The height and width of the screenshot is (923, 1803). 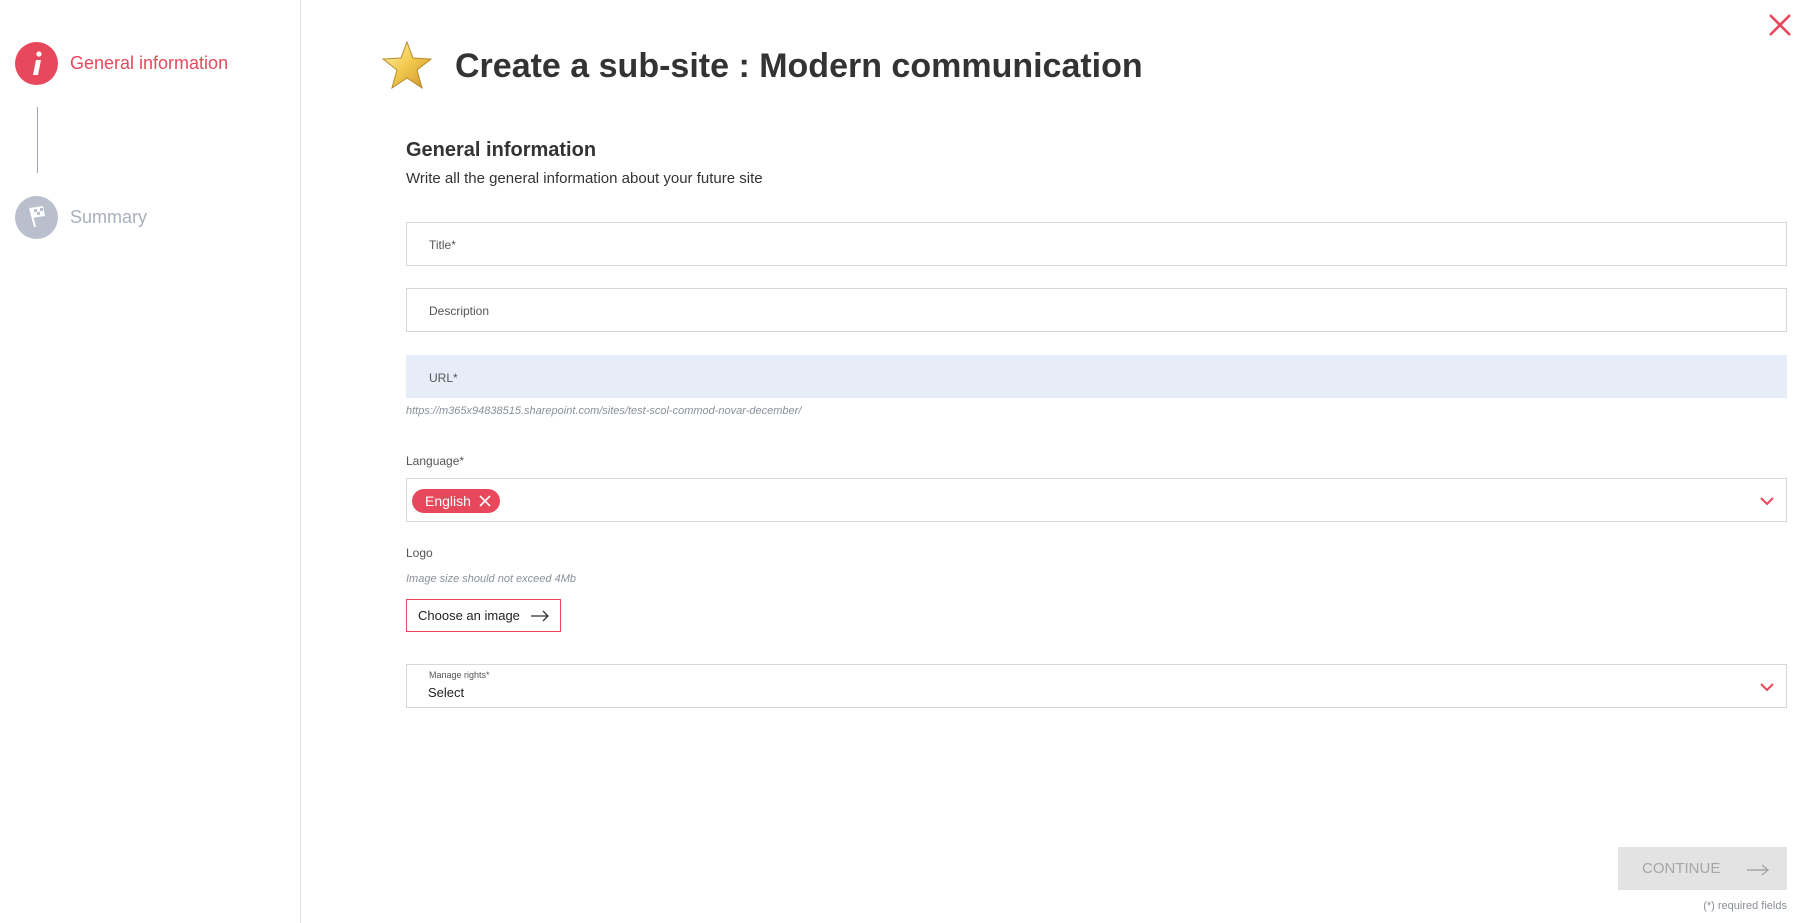 What do you see at coordinates (442, 245) in the screenshot?
I see `title-placeholder: Title*` at bounding box center [442, 245].